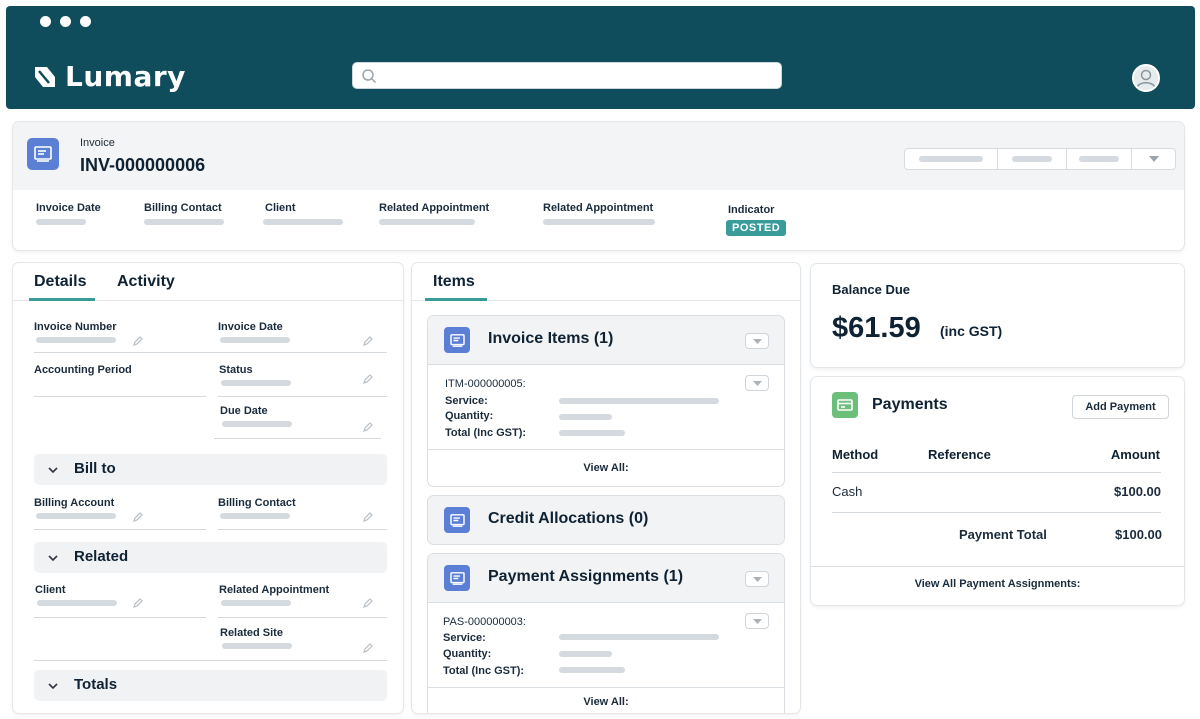  What do you see at coordinates (210, 557) in the screenshot?
I see `section-related: Related` at bounding box center [210, 557].